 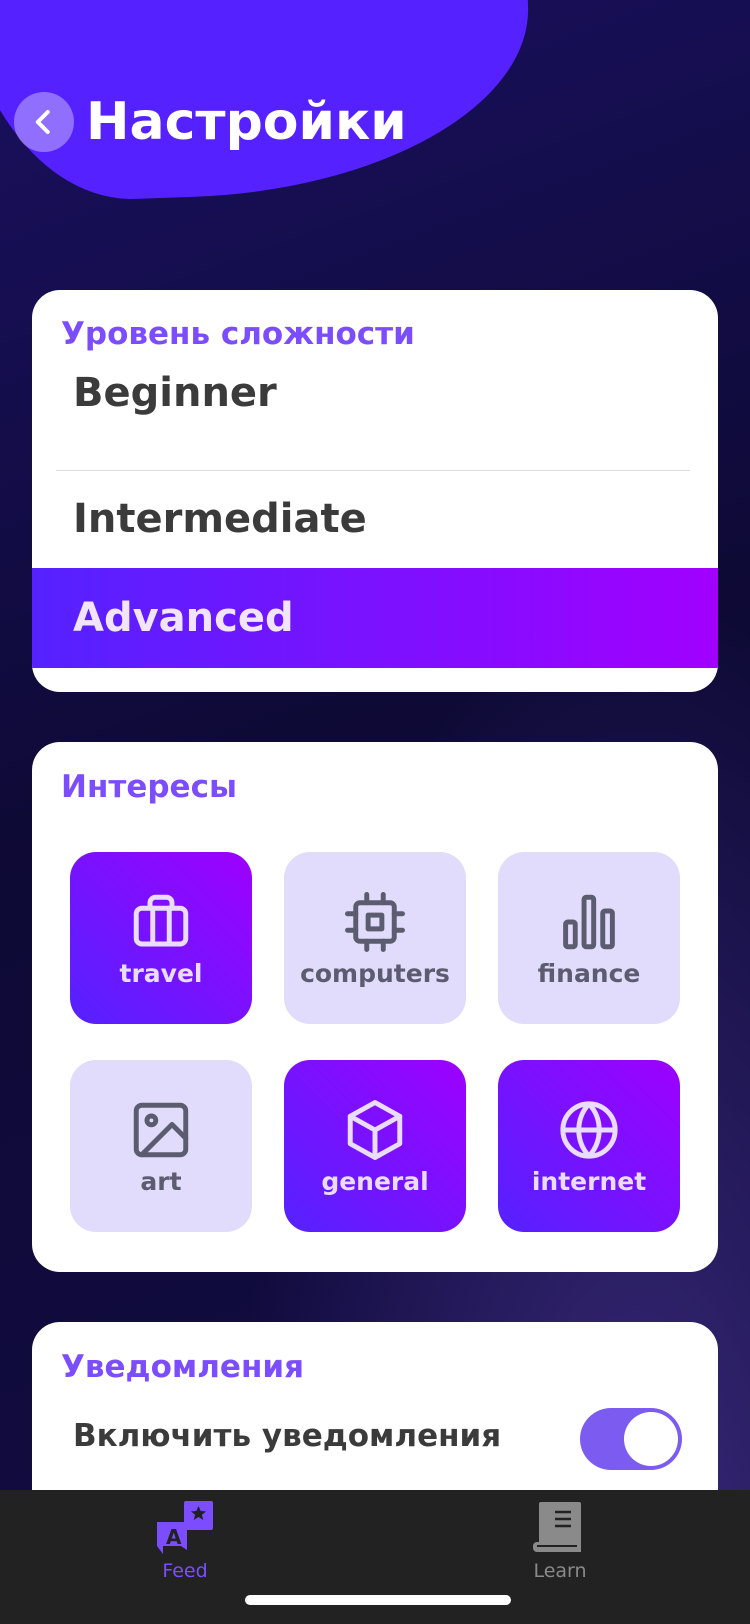 What do you see at coordinates (174, 1537) in the screenshot?
I see `svg-text: A` at bounding box center [174, 1537].